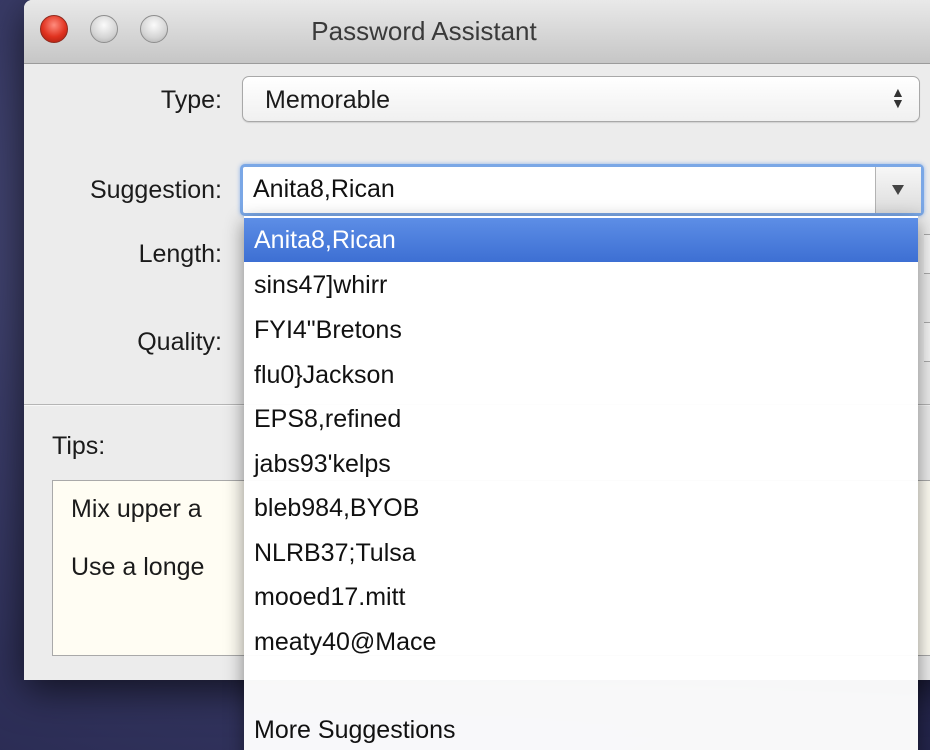 The height and width of the screenshot is (750, 930). I want to click on title-bar: Password Assistant, so click(477, 32).